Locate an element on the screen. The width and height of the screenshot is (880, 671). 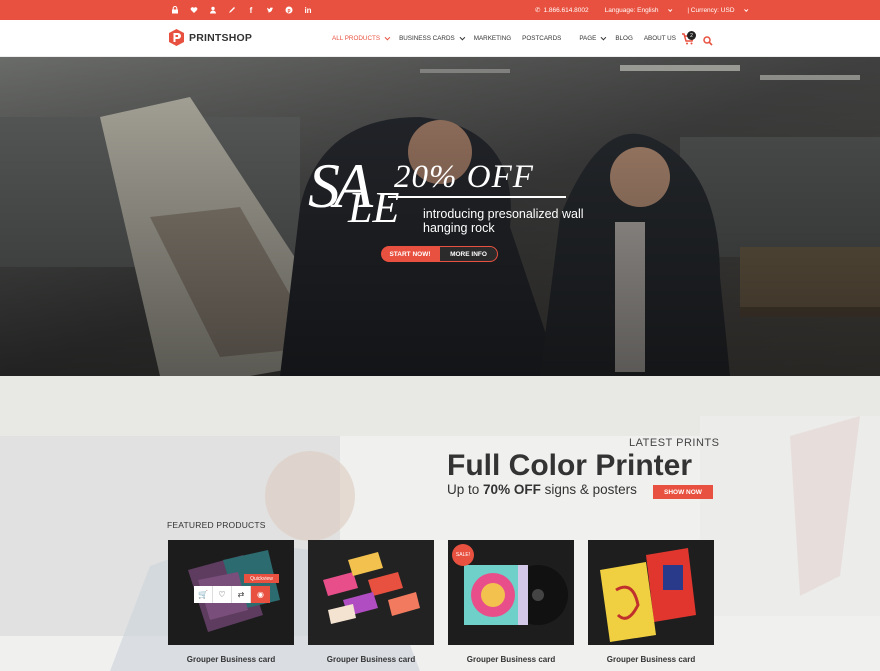
nav-label: MARKETING is located at coordinates (492, 38).